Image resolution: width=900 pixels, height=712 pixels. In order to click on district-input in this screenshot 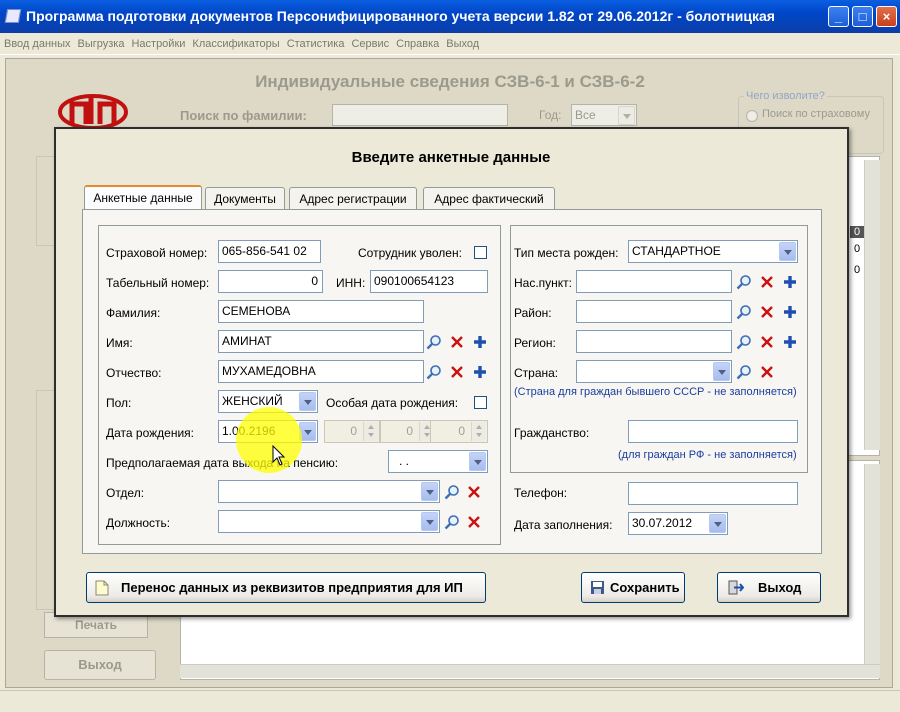, I will do `click(654, 311)`.